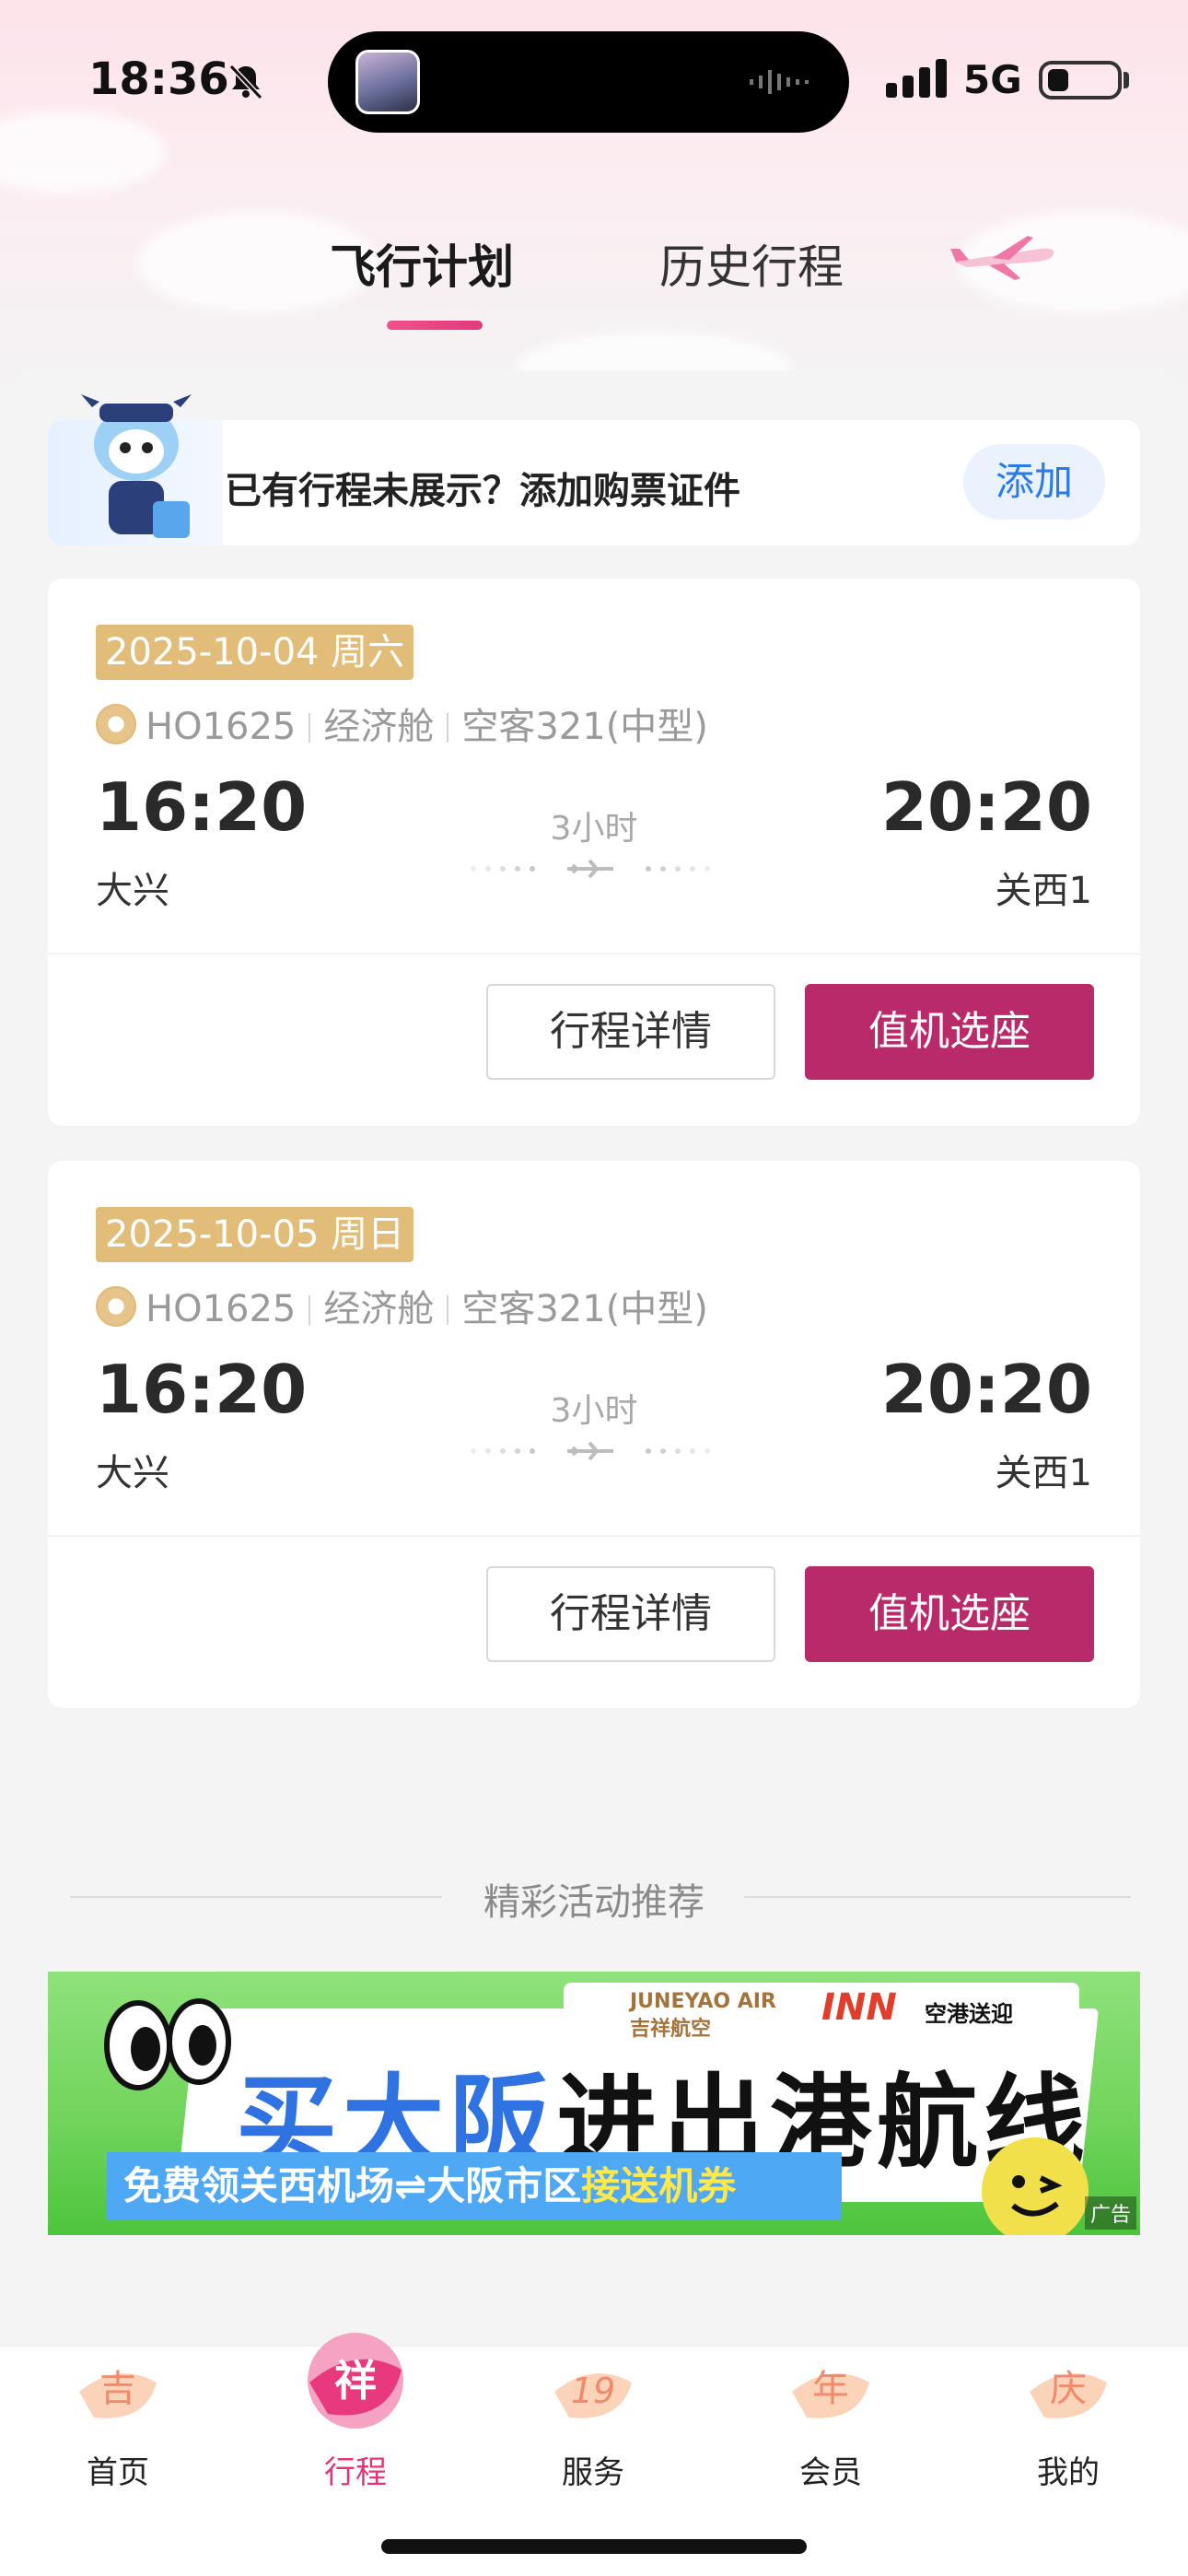 This screenshot has height=2576, width=1188. I want to click on profile-icon: 庆, so click(1068, 2393).